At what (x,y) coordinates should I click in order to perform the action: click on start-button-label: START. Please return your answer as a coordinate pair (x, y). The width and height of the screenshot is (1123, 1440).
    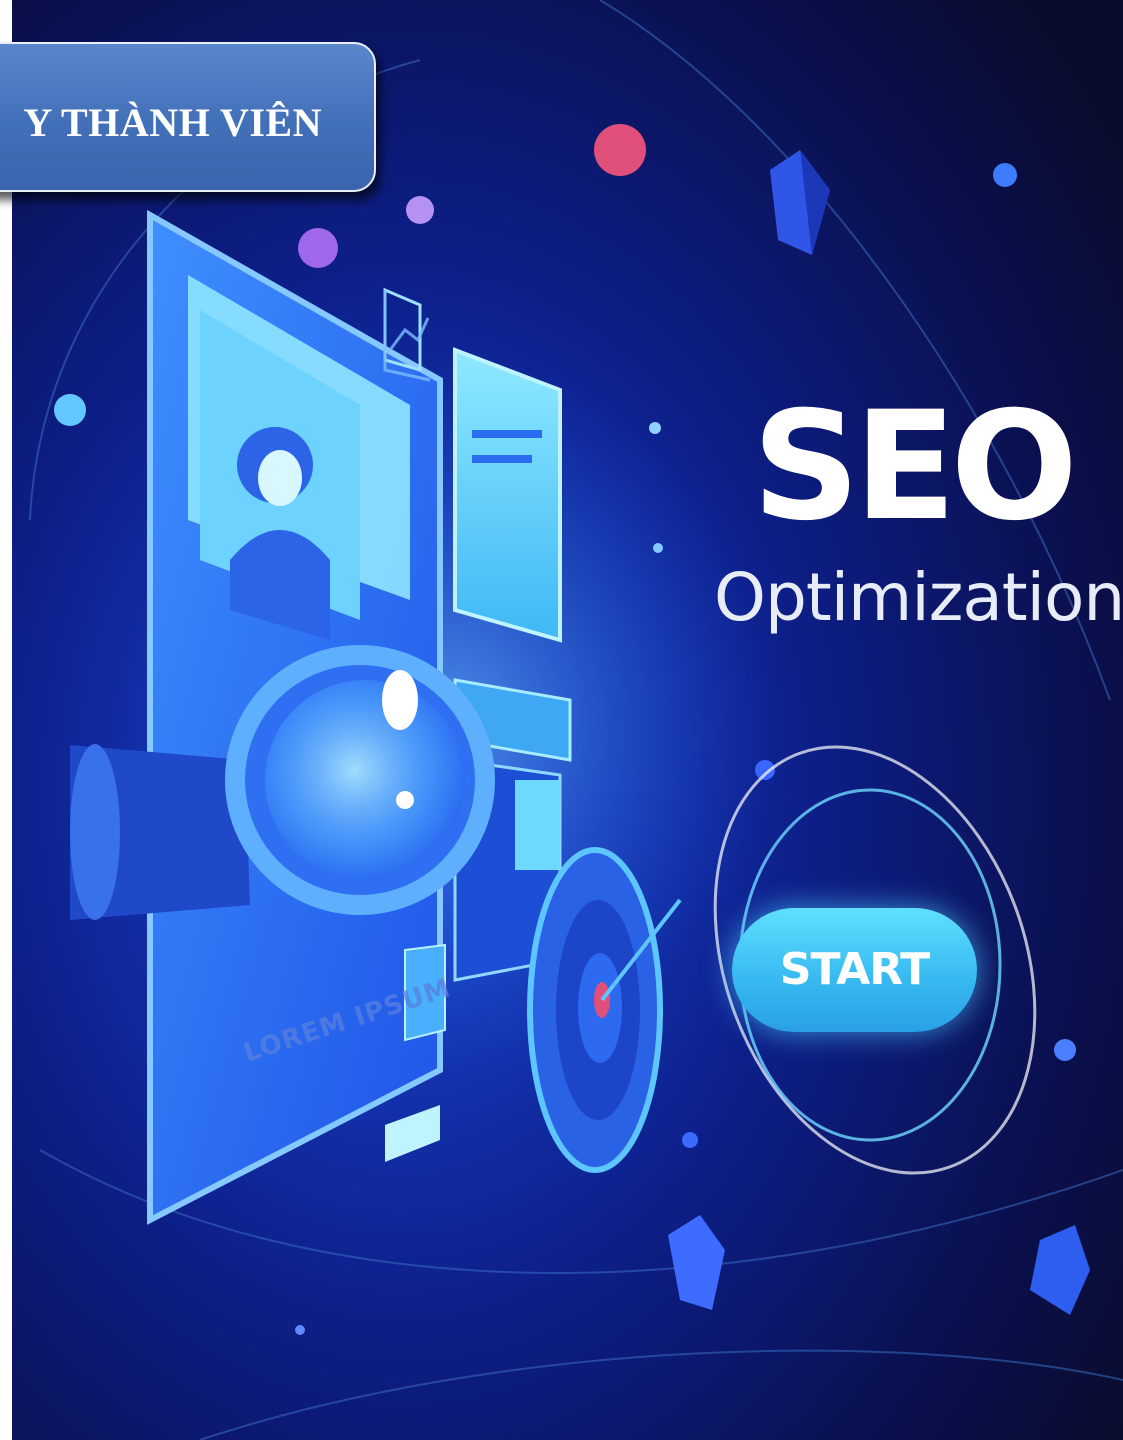
    Looking at the image, I should click on (854, 969).